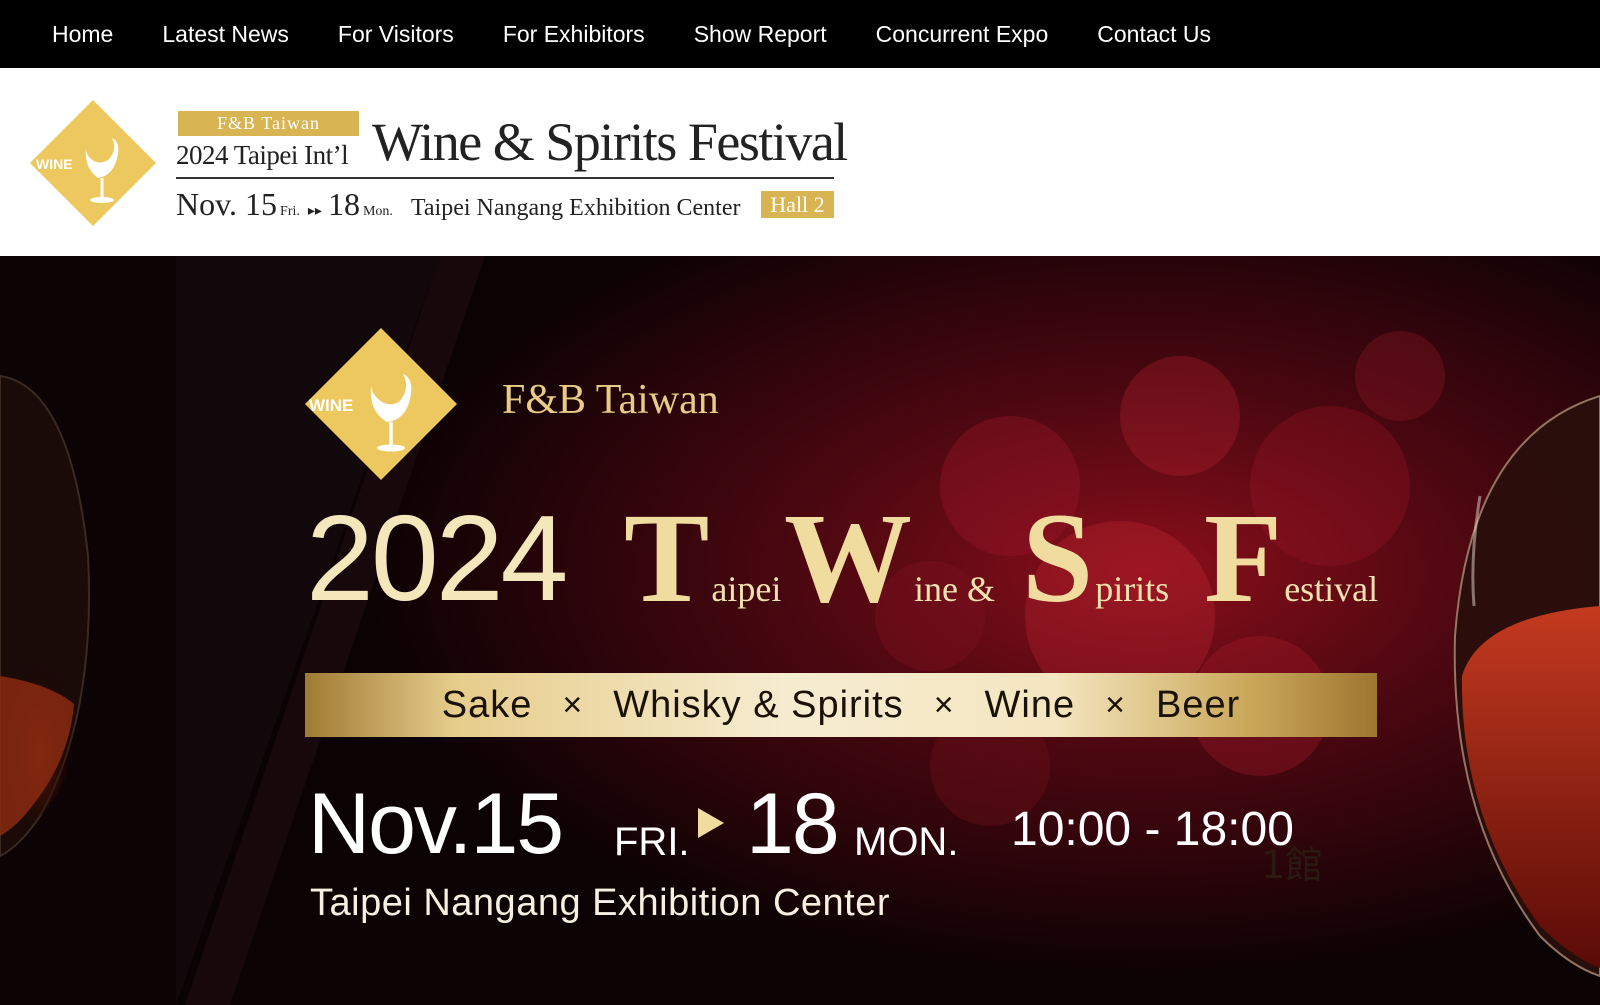  I want to click on category-wine: Wine, so click(1030, 704).